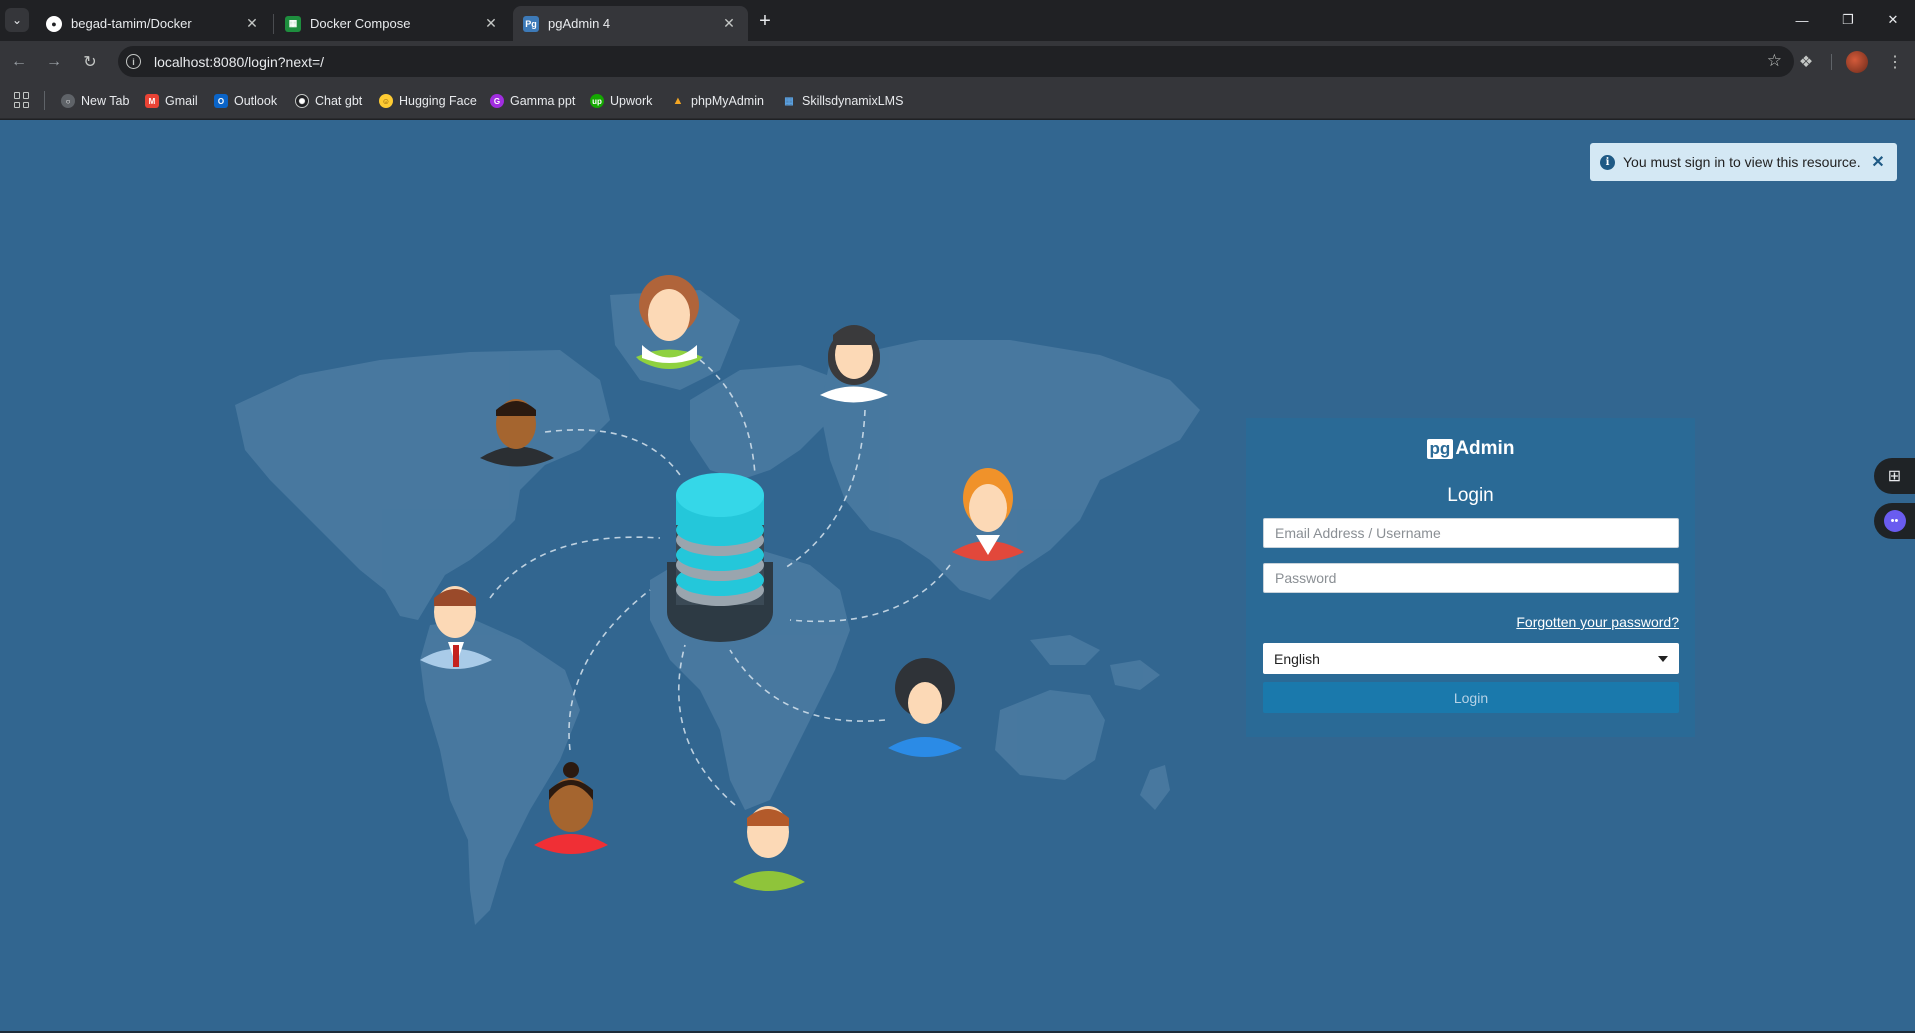  I want to click on bookmark-label: Upwork, so click(631, 101).